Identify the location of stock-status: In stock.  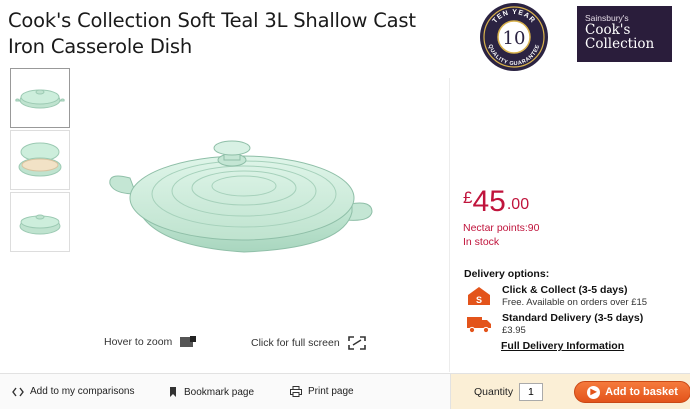
(481, 242).